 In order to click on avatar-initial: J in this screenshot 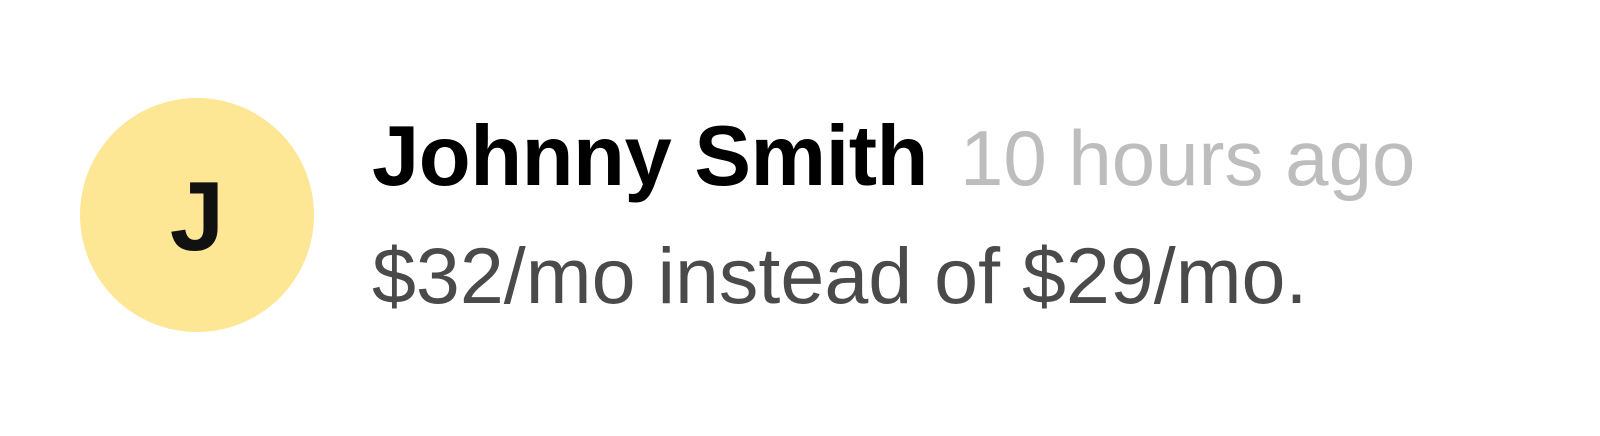, I will do `click(197, 216)`.